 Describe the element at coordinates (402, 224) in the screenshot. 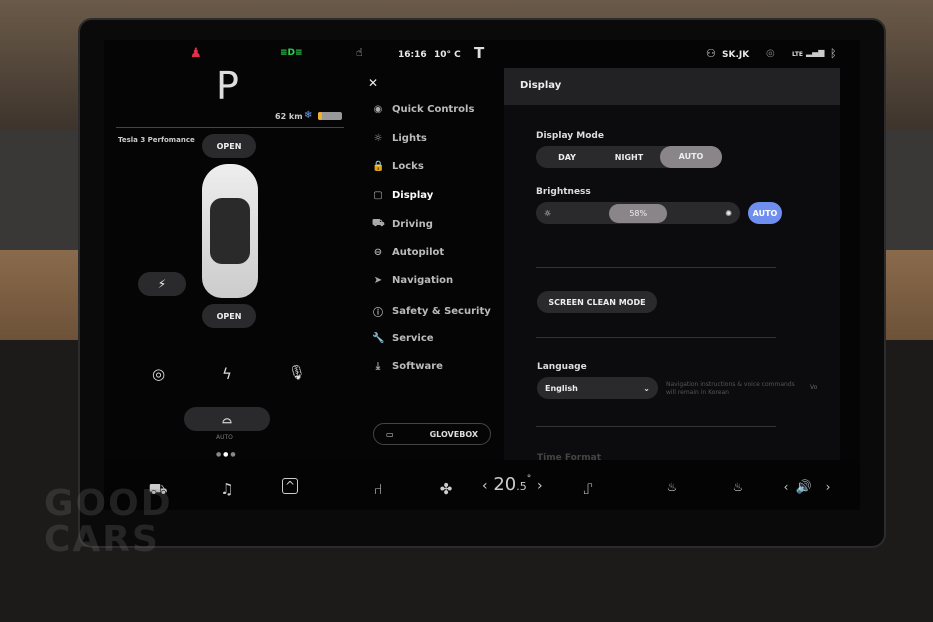

I see `menu-item-driving: ⛟ Driving` at that location.